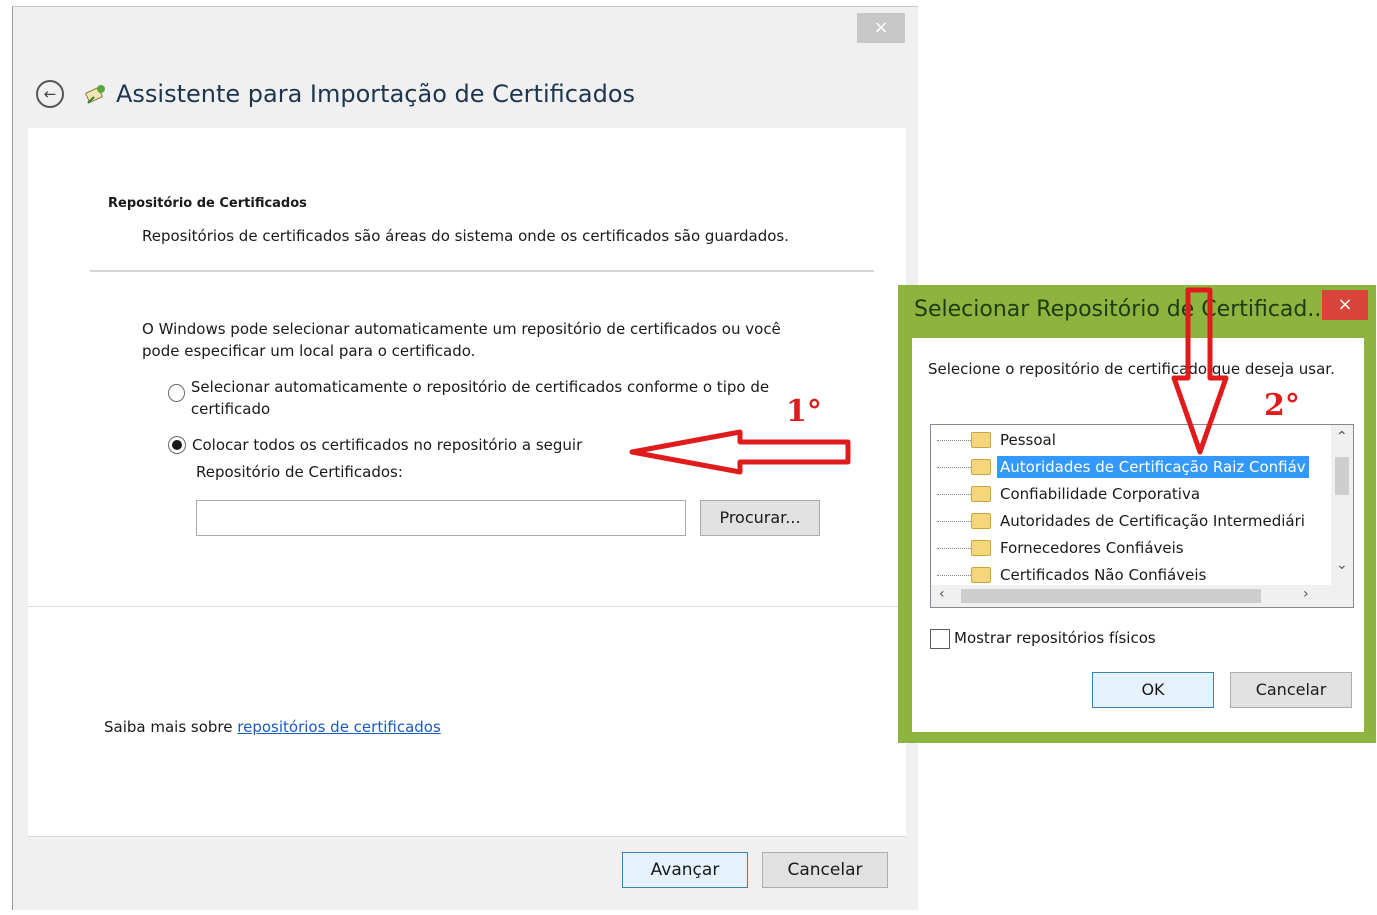  Describe the element at coordinates (1200, 371) in the screenshot. I see `down-pointing-arrow` at that location.